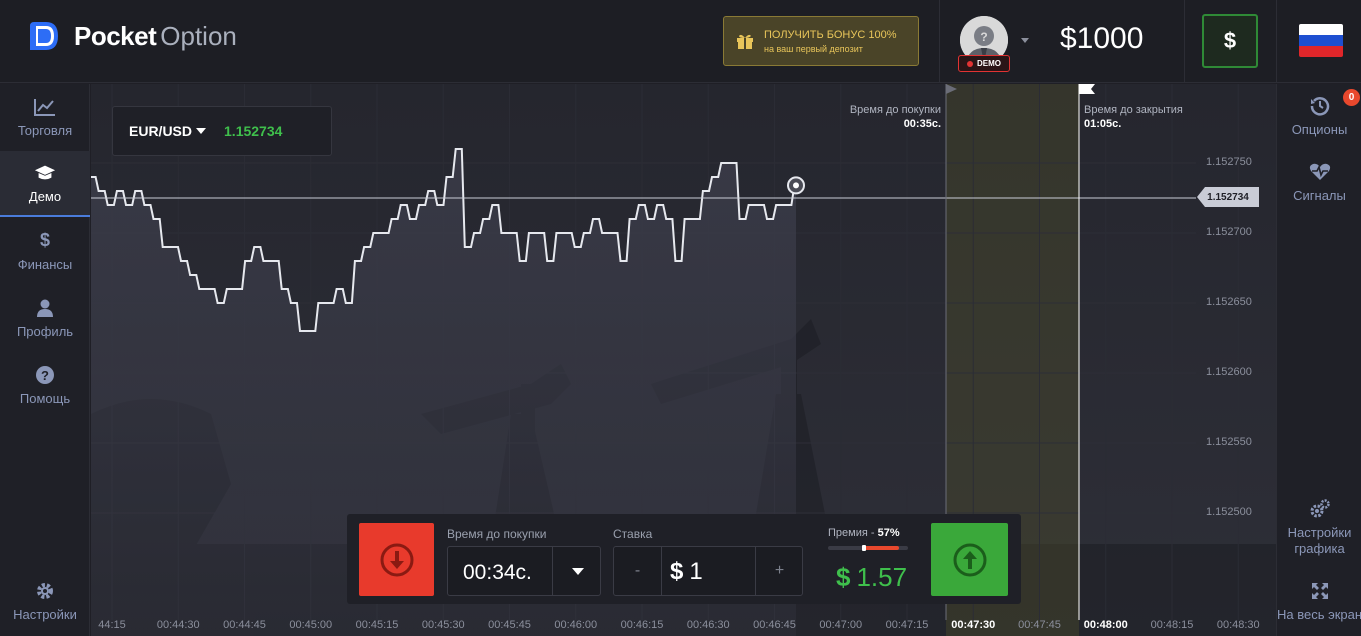 This screenshot has width=1361, height=636. I want to click on payout-currency: $, so click(843, 577).